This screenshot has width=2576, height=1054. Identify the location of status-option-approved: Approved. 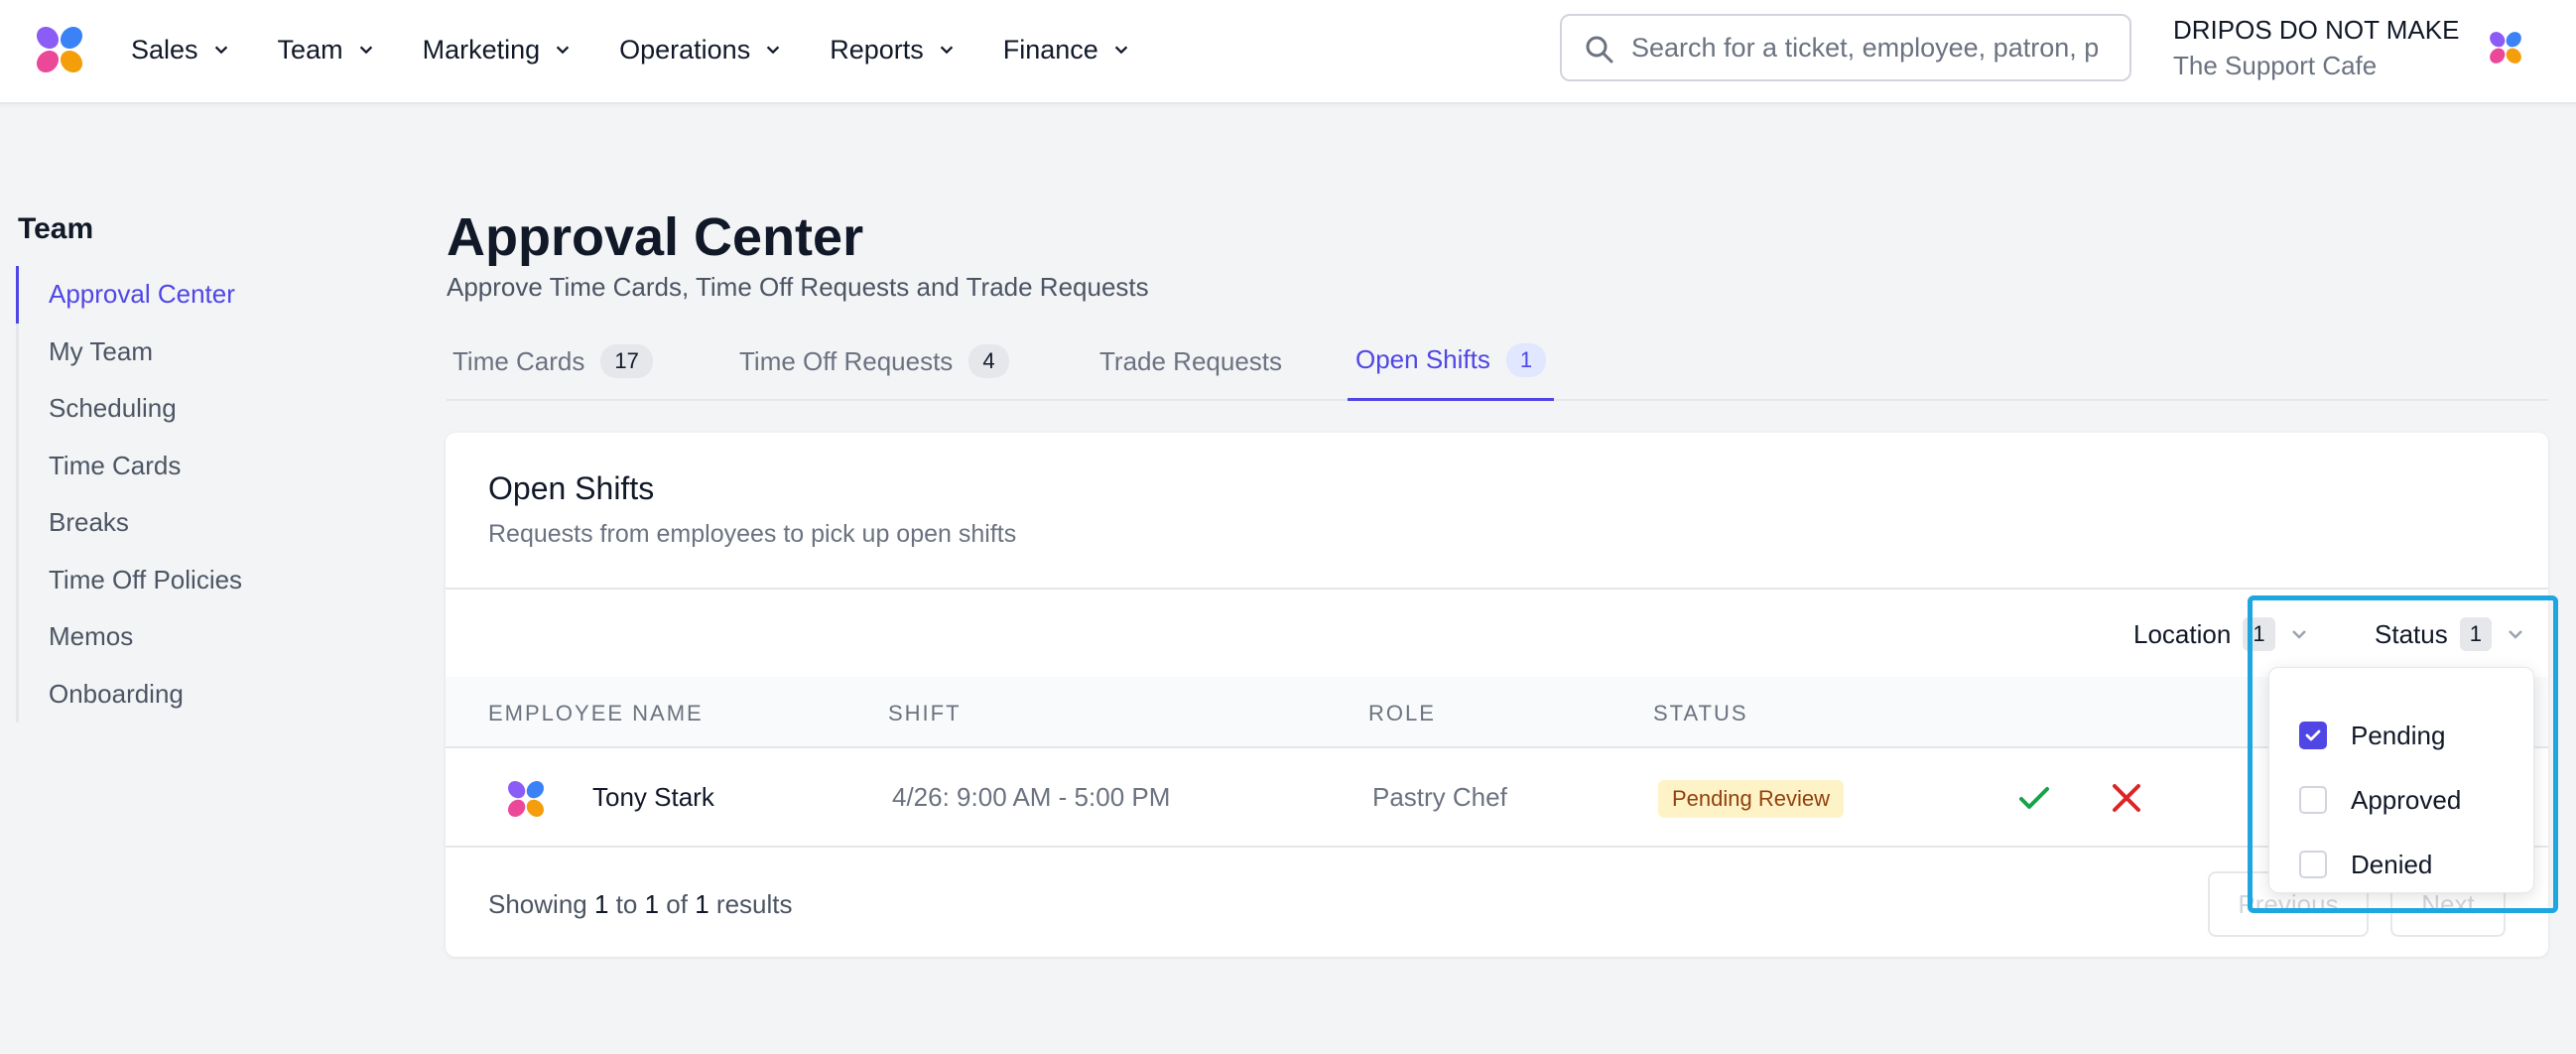
(2380, 800).